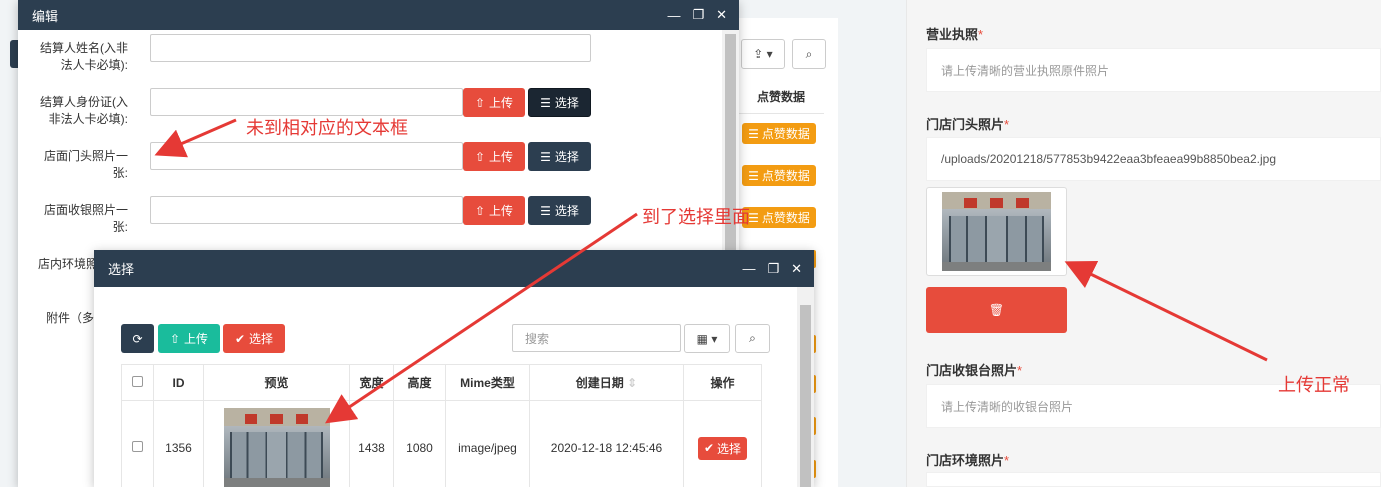 The height and width of the screenshot is (487, 1381). What do you see at coordinates (1314, 385) in the screenshot?
I see `annotation-text-upload-ok: 上传正常` at bounding box center [1314, 385].